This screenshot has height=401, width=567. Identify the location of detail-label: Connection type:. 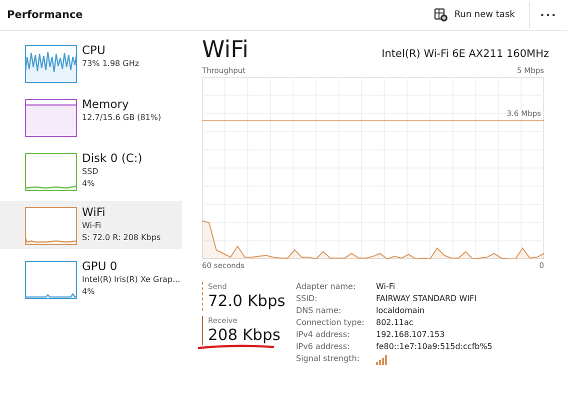
(331, 322).